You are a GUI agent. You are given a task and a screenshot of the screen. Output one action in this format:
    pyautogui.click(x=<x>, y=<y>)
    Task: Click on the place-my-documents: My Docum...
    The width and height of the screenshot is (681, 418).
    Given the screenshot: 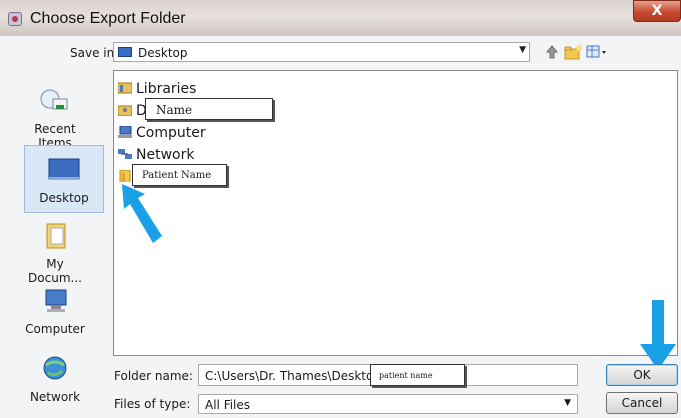 What is the action you would take?
    pyautogui.click(x=55, y=253)
    